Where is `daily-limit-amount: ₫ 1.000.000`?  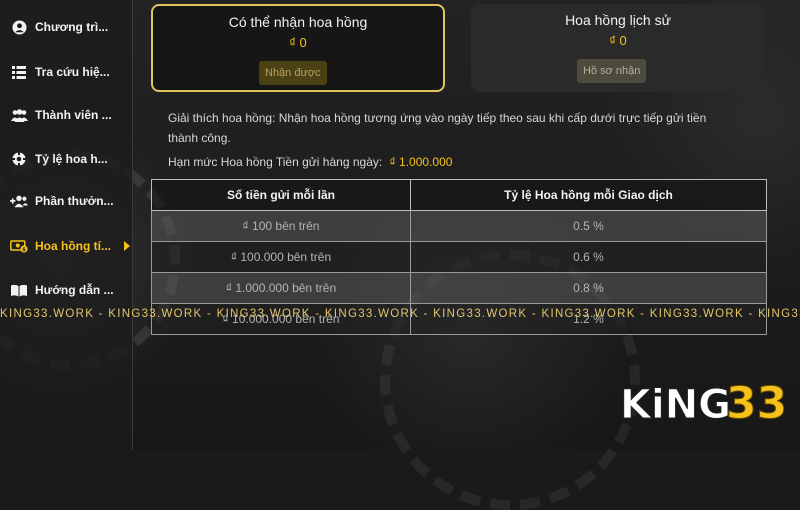 daily-limit-amount: ₫ 1.000.000 is located at coordinates (421, 162).